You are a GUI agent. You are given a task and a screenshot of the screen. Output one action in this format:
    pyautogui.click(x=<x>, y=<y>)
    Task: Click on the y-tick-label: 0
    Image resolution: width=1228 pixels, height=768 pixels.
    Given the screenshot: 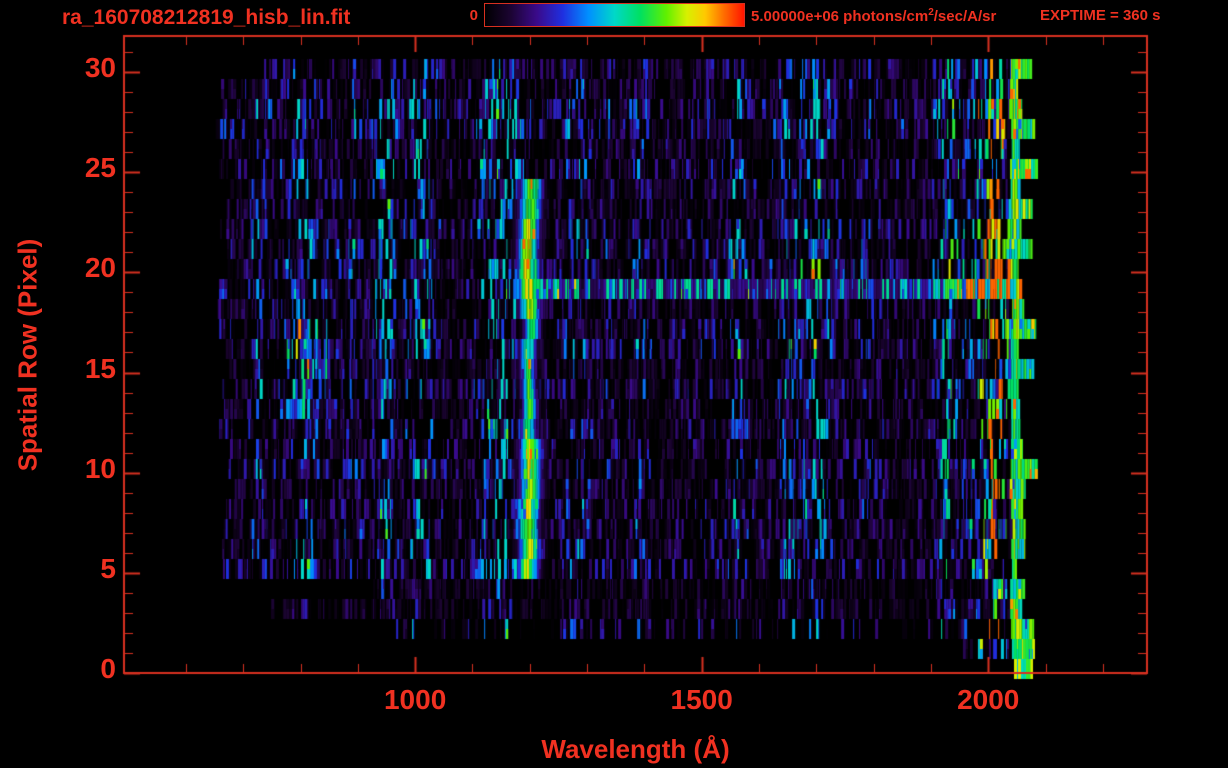 What is the action you would take?
    pyautogui.click(x=108, y=668)
    